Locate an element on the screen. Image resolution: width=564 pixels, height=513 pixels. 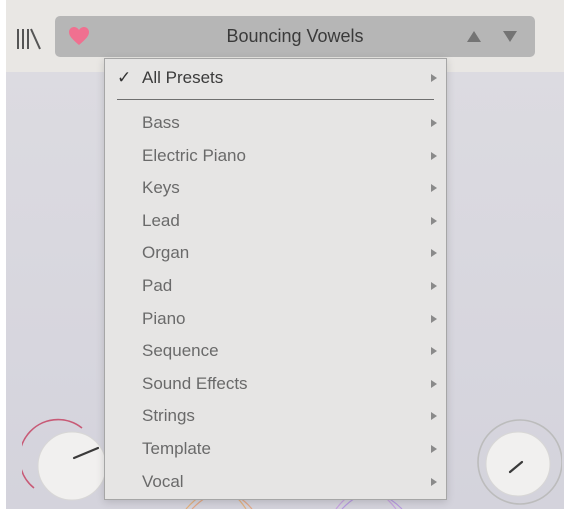
menu-item-category: Sequence is located at coordinates (275, 351).